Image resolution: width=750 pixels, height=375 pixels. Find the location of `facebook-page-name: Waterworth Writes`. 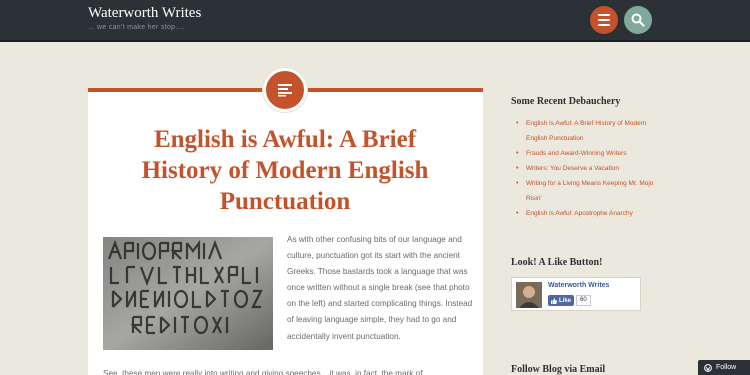

facebook-page-name: Waterworth Writes is located at coordinates (578, 285).